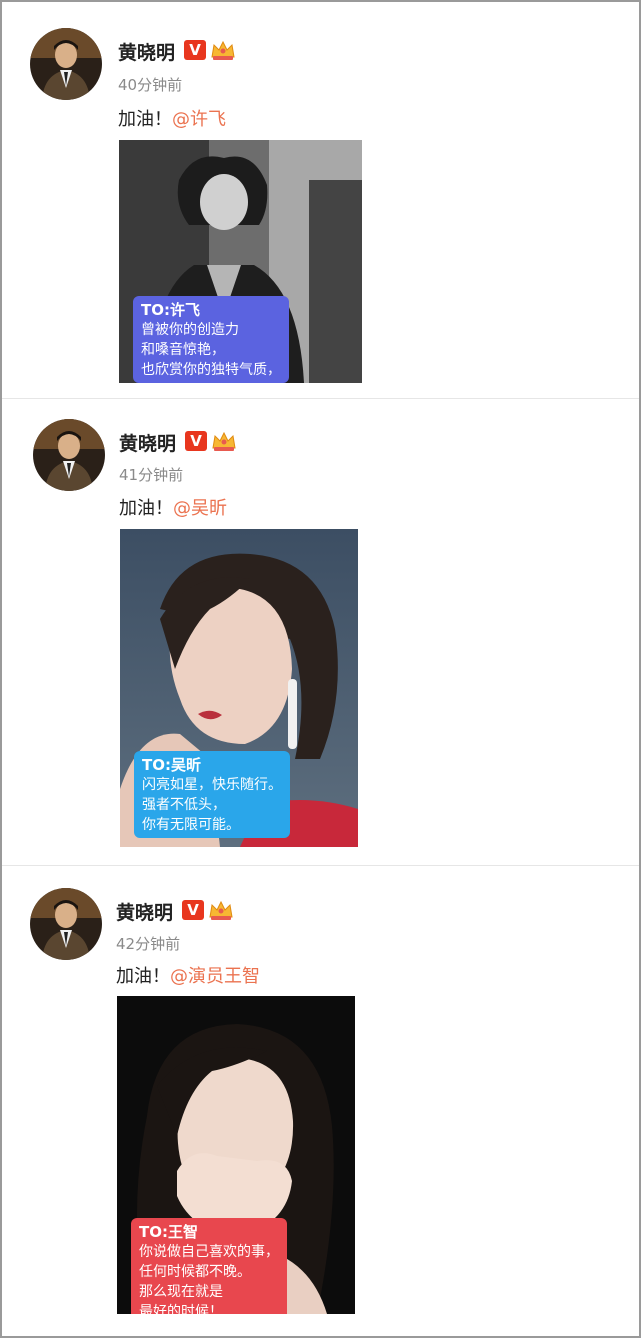 The image size is (641, 1338). Describe the element at coordinates (191, 825) in the screenshot. I see `card-line: 你有无限可能。` at that location.